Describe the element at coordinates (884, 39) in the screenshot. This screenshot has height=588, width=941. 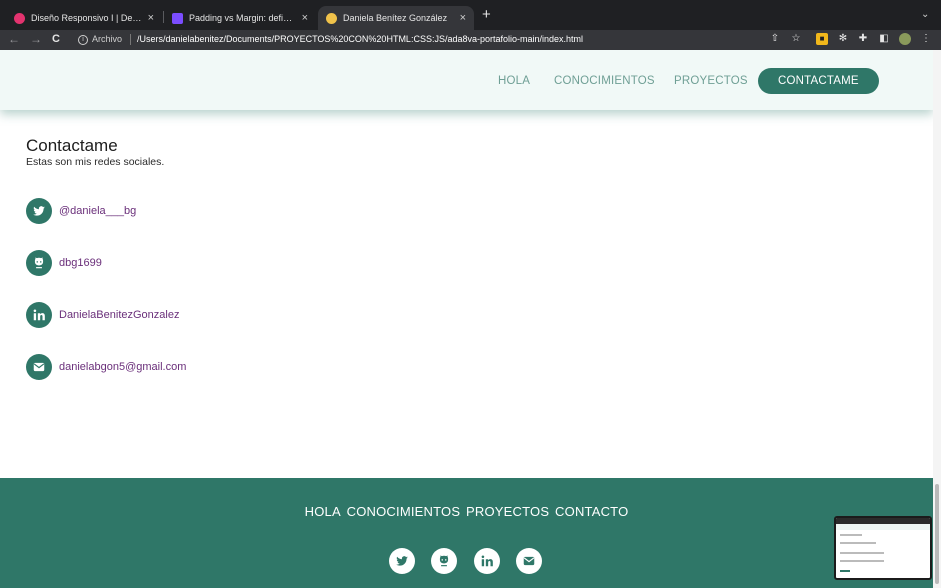
I see `sidepanel-icon: ◧` at that location.